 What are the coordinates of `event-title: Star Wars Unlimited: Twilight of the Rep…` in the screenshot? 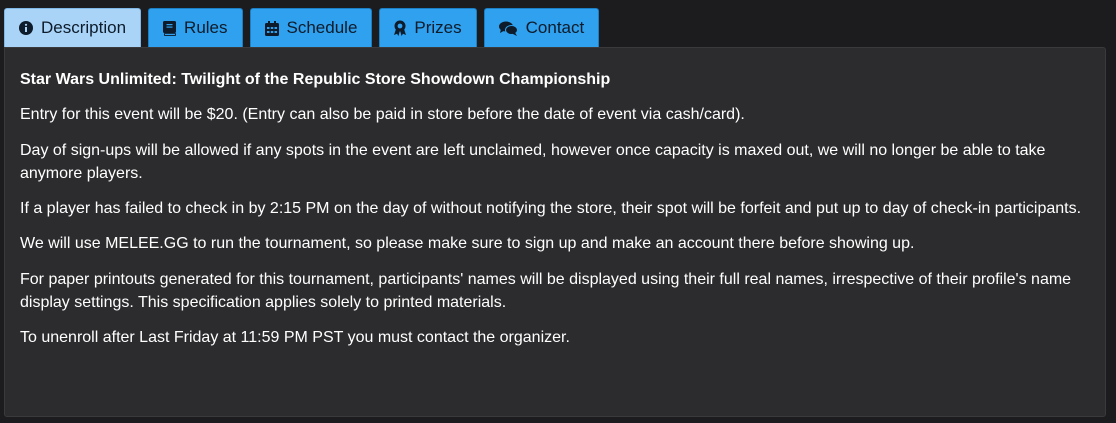 It's located at (315, 79).